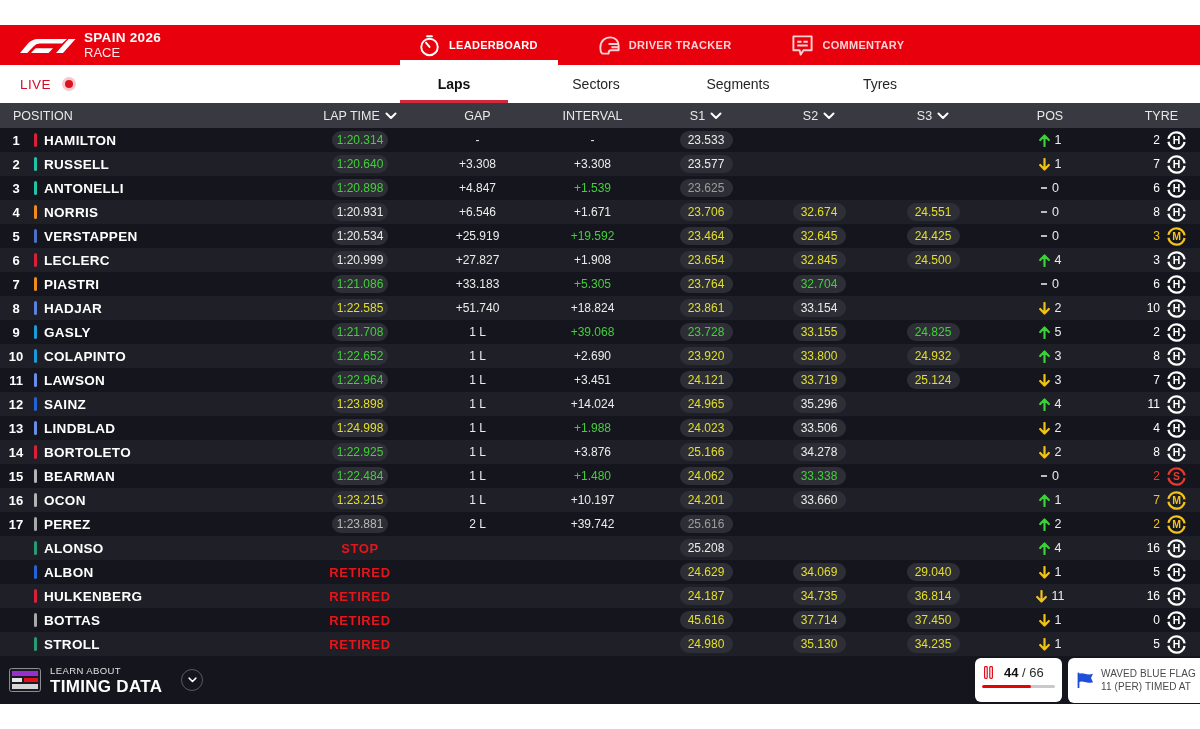 The height and width of the screenshot is (729, 1200). Describe the element at coordinates (1058, 452) in the screenshot. I see `position-change: 2` at that location.